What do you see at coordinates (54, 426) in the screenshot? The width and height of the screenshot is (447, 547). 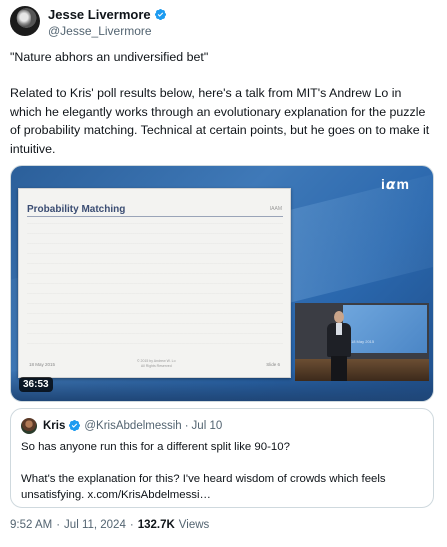 I see `quote-author-name: Kris` at bounding box center [54, 426].